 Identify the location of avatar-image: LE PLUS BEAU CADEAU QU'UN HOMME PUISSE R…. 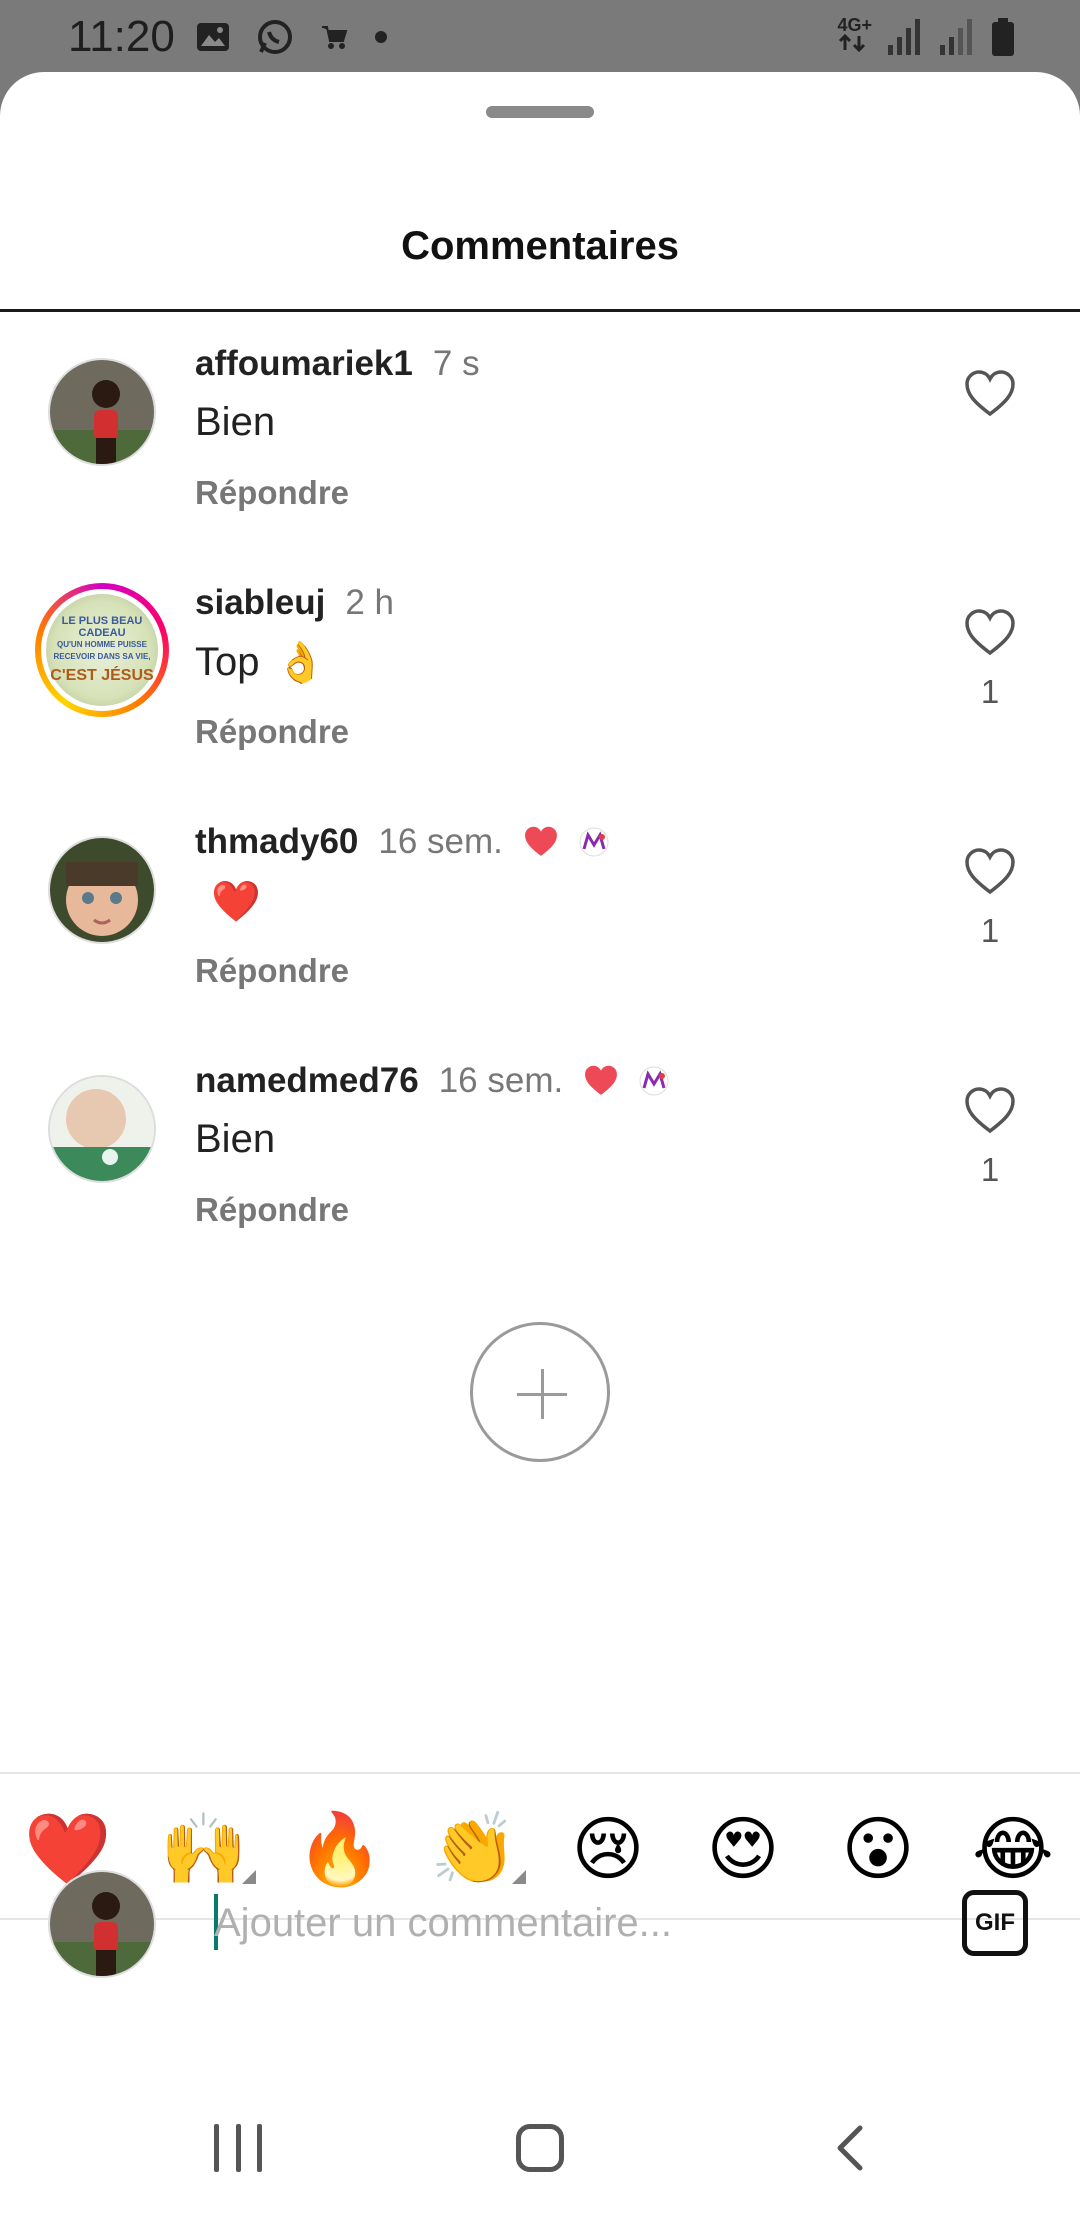
(102, 650).